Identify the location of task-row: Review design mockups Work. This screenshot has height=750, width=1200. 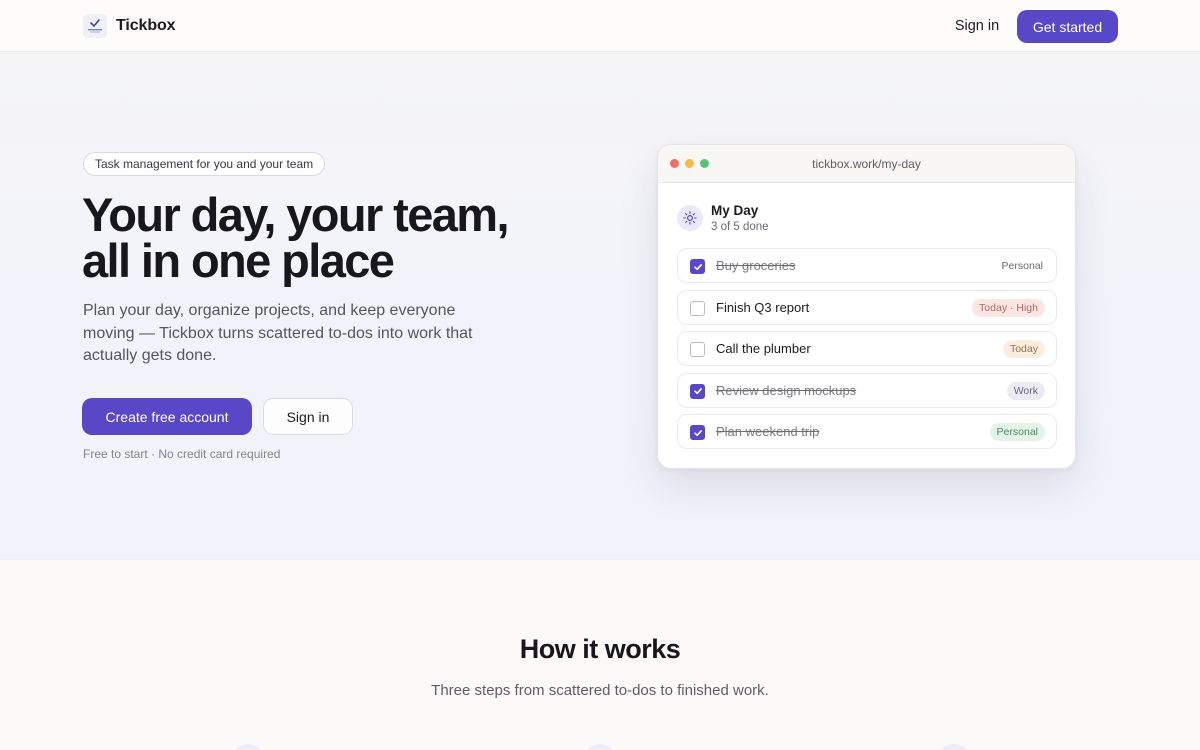
(867, 390).